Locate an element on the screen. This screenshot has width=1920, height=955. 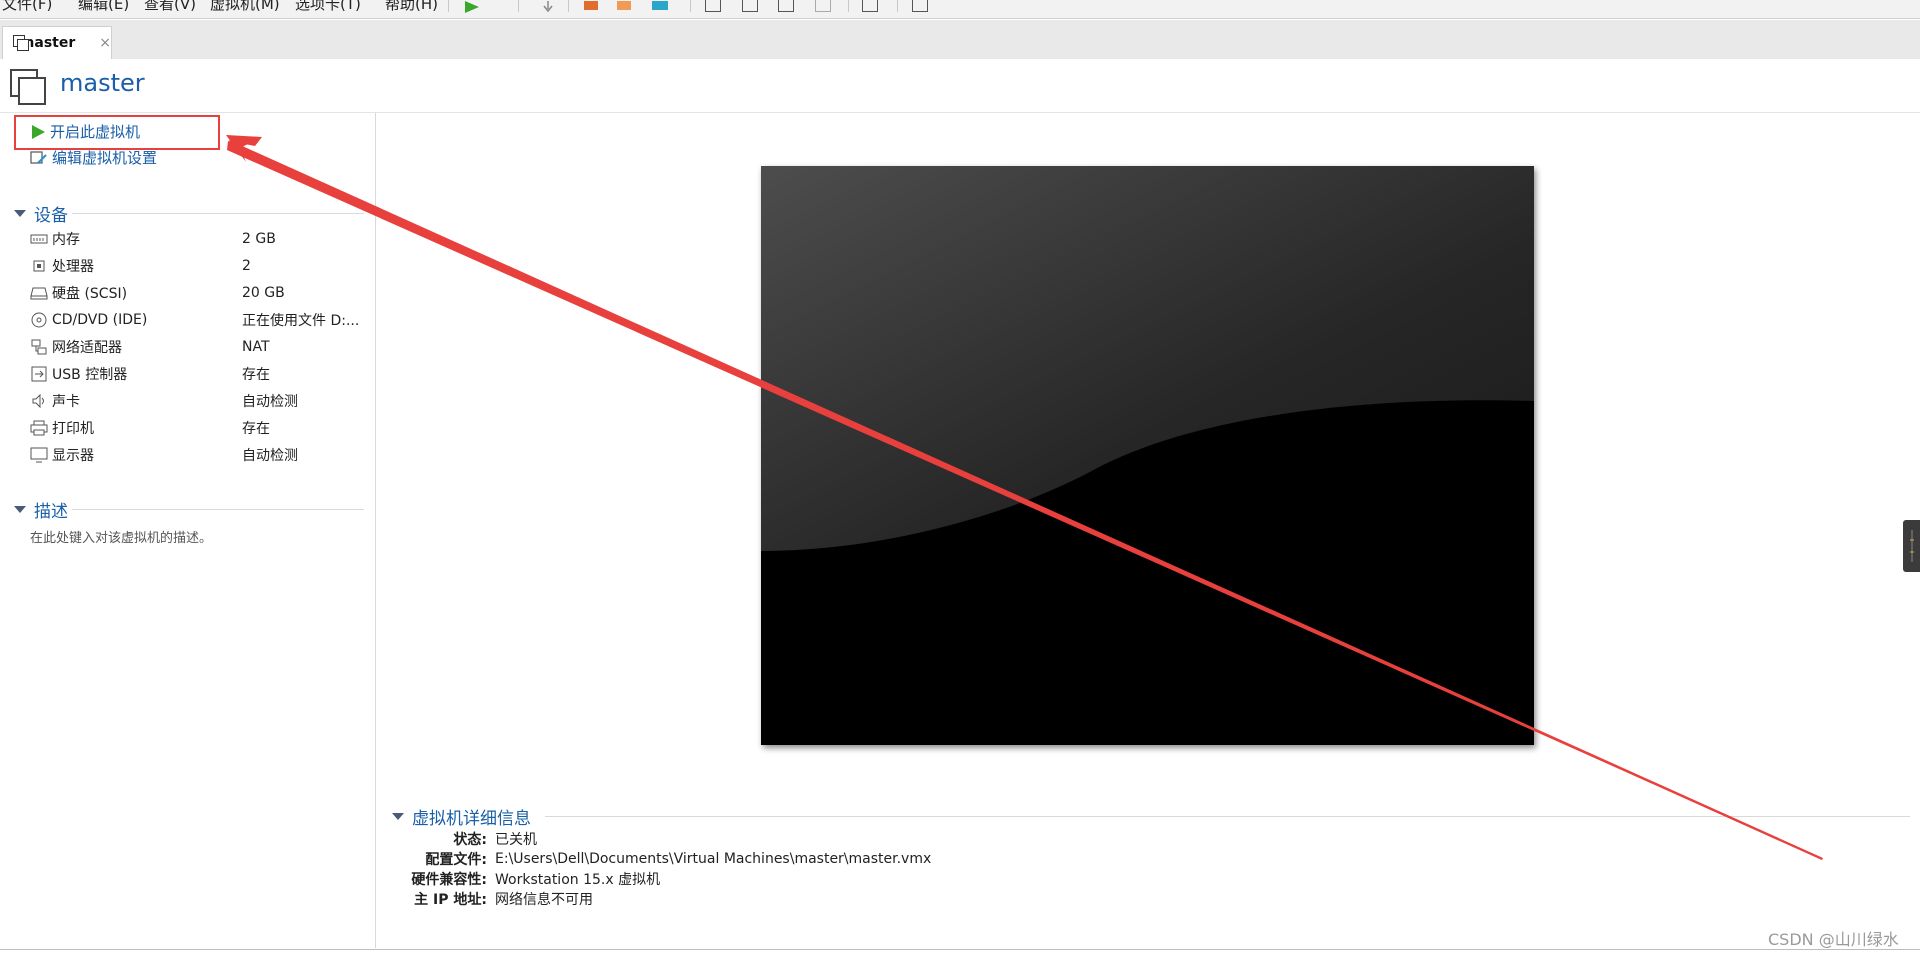
sound-card-icon is located at coordinates (39, 401).